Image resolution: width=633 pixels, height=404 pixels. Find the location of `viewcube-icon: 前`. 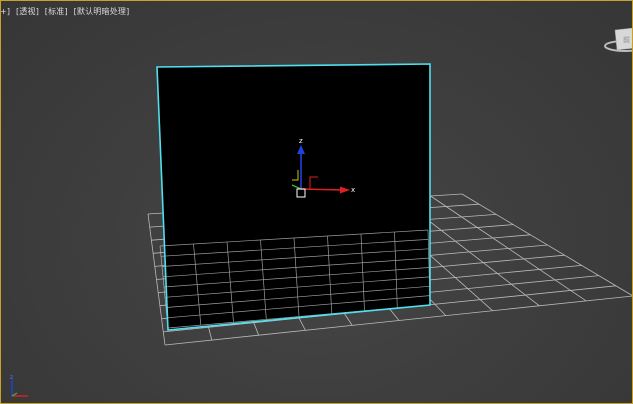

viewcube-icon: 前 is located at coordinates (617, 40).